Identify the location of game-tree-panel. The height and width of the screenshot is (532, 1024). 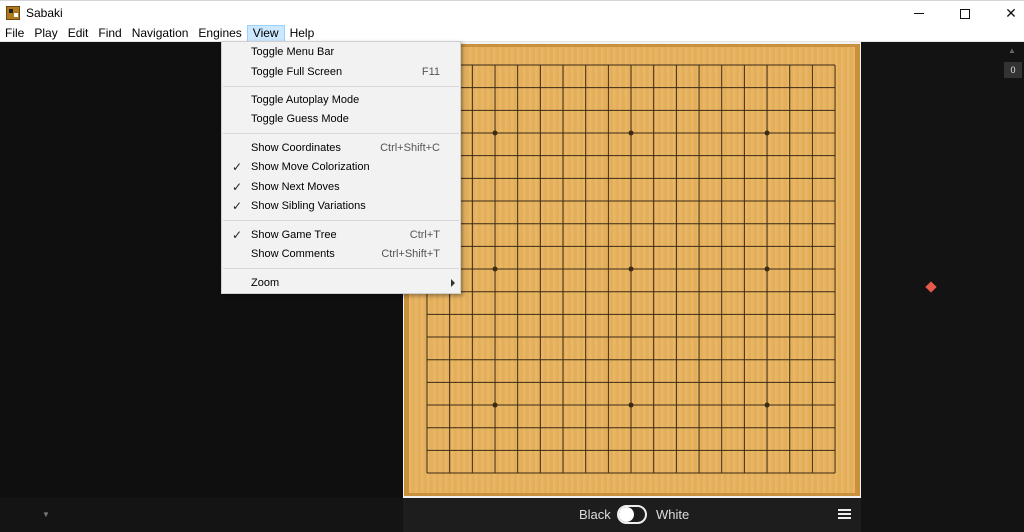
(942, 287).